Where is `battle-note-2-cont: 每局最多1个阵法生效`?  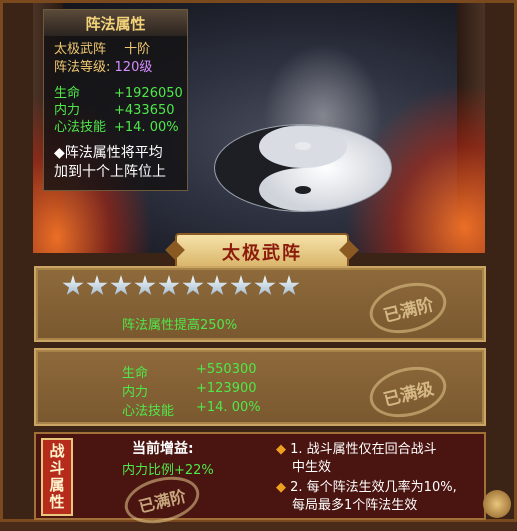 battle-note-2-cont: 每局最多1个阵法生效 is located at coordinates (355, 505).